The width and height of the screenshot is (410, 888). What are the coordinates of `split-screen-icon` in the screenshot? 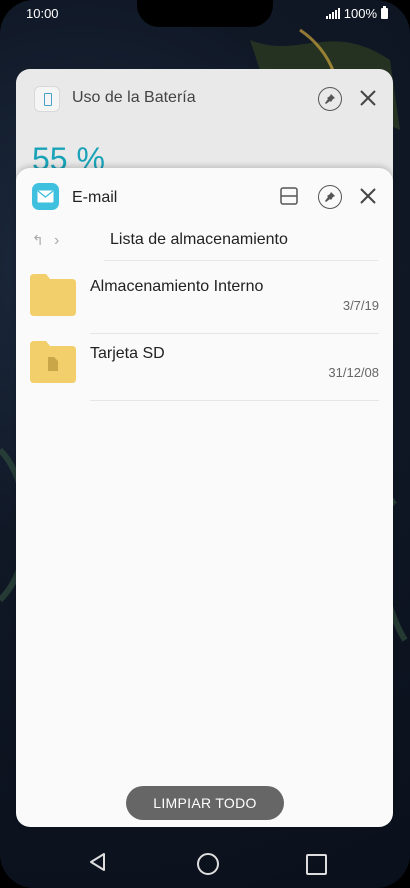 It's located at (289, 196).